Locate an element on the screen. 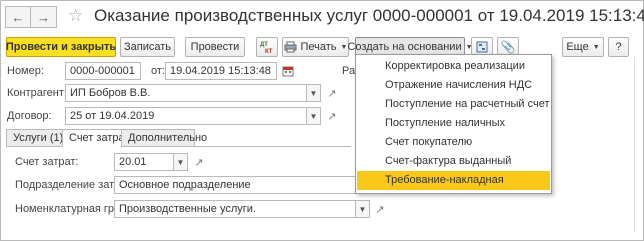 The width and height of the screenshot is (644, 241). back-button: ← is located at coordinates (18, 17).